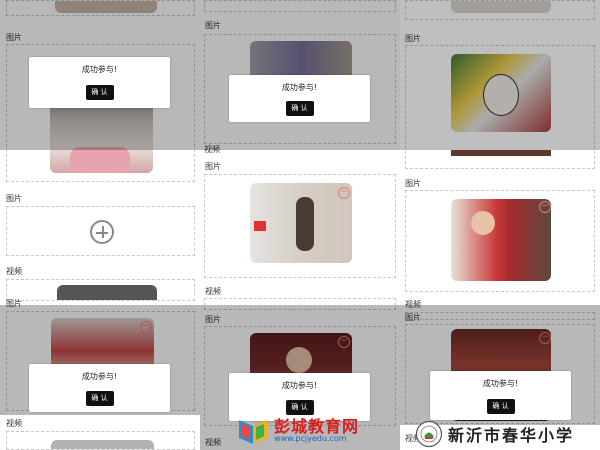  I want to click on school-watermark: 新沂市春华小学, so click(505, 434).